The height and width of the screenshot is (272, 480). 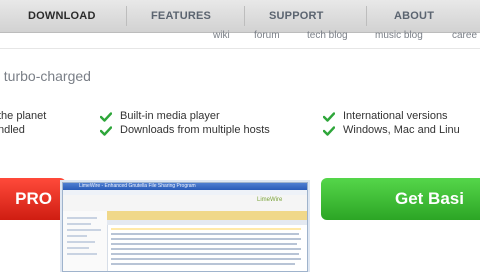 I want to click on feature-item: Built-in media player, so click(x=170, y=116).